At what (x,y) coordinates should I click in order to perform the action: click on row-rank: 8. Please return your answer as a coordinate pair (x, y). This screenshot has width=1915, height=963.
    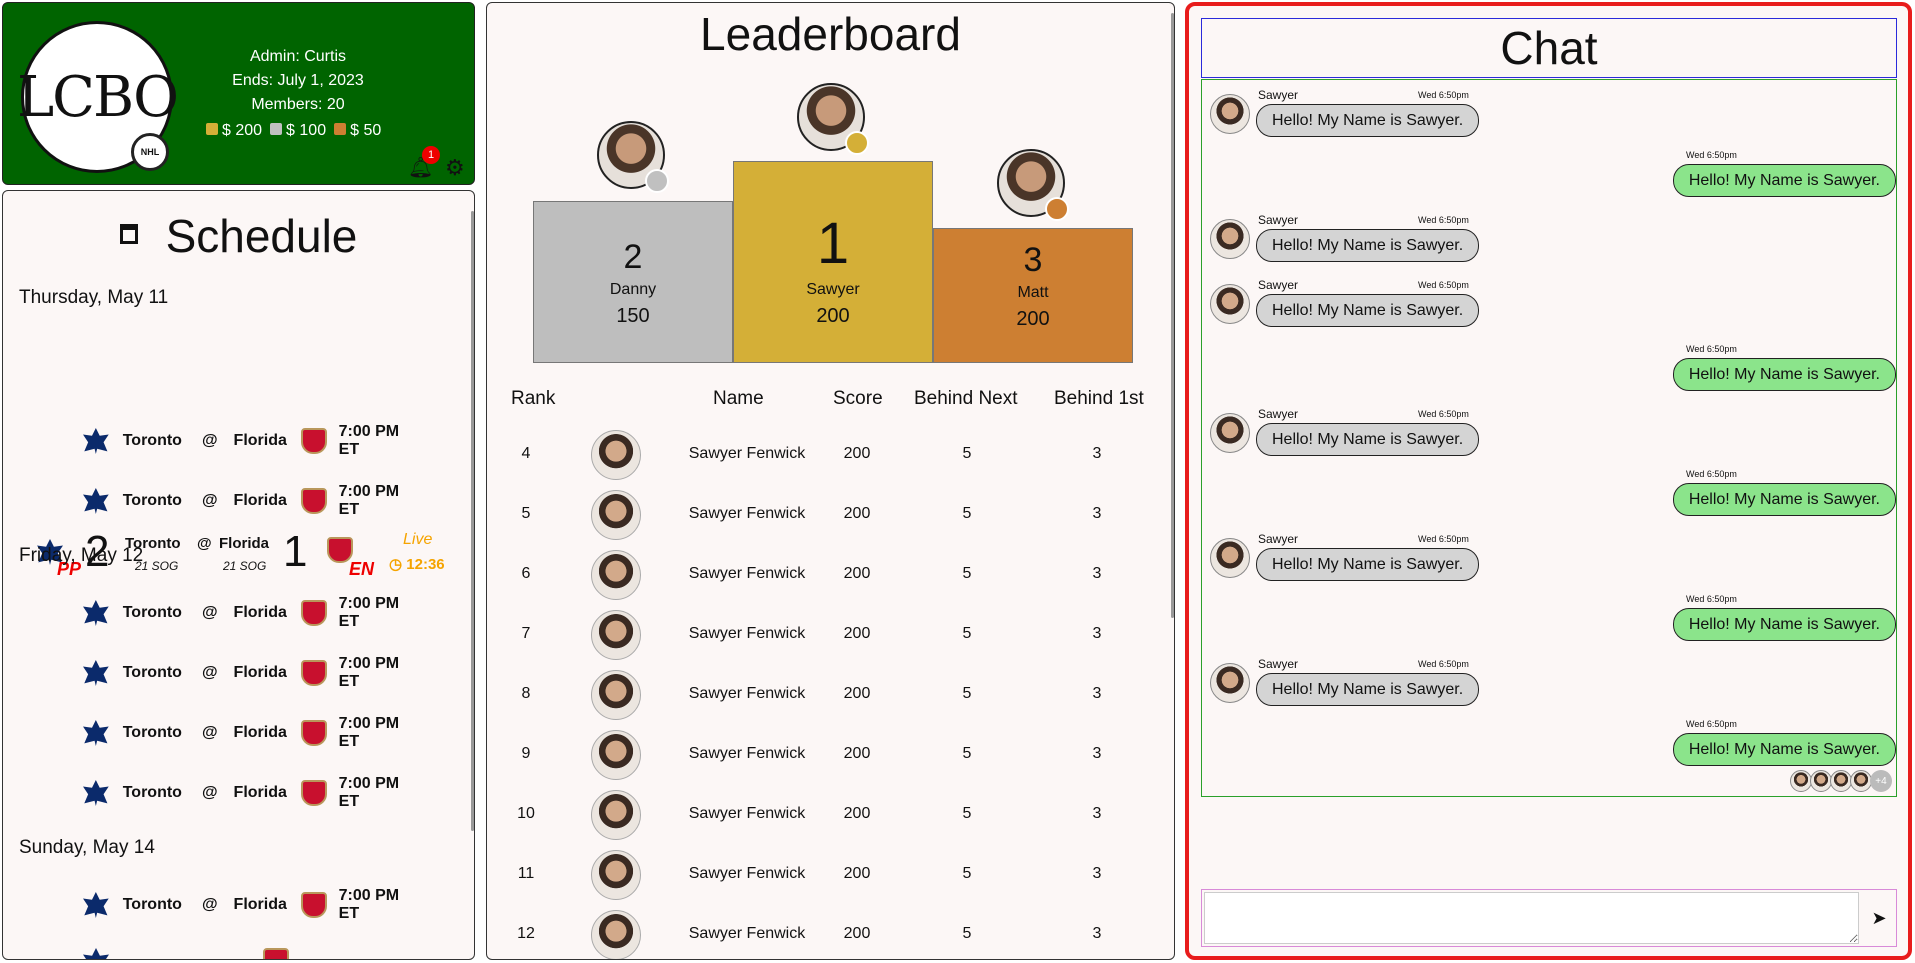
    Looking at the image, I should click on (526, 693).